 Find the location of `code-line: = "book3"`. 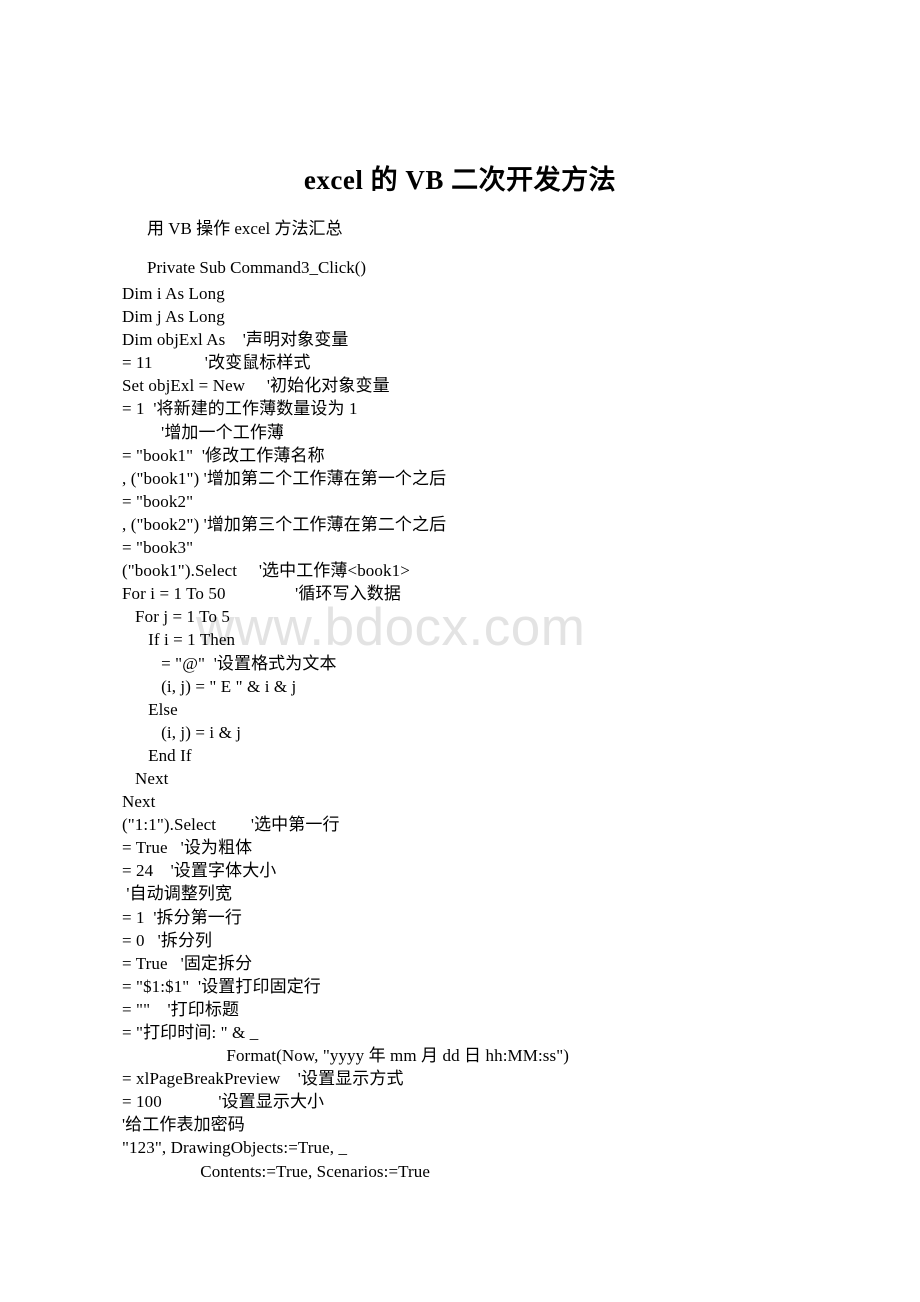

code-line: = "book3" is located at coordinates (158, 548).